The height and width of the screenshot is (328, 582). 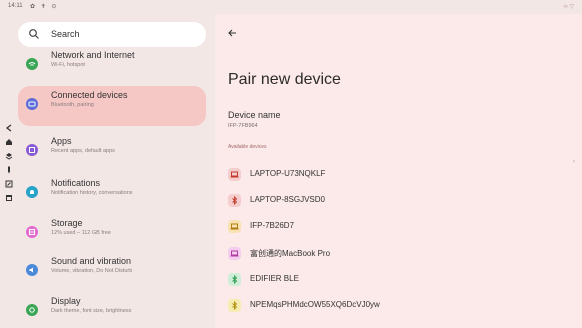 I want to click on settings-item-title: Network and Internet, so click(x=93, y=55).